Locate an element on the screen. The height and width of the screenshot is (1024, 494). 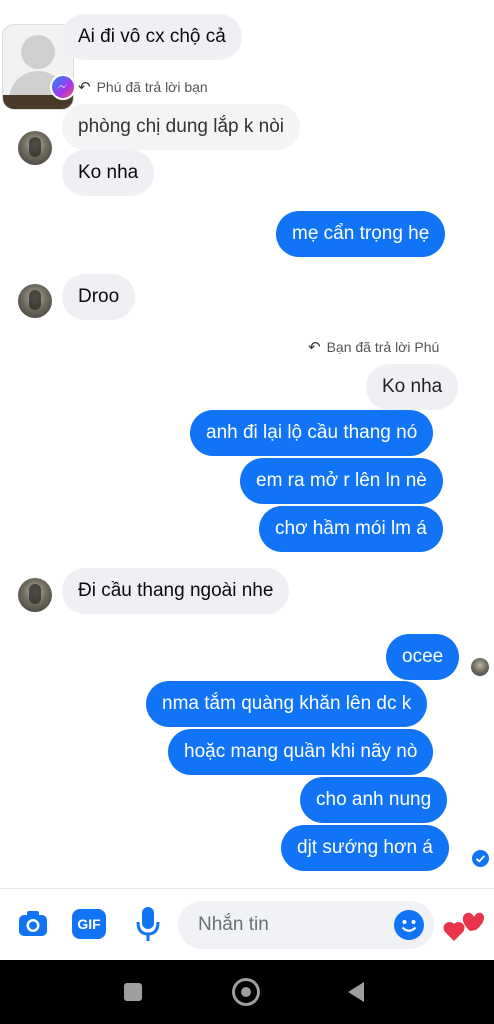
message-incoming: Đi cầu thang ngoài nhe is located at coordinates (176, 591).